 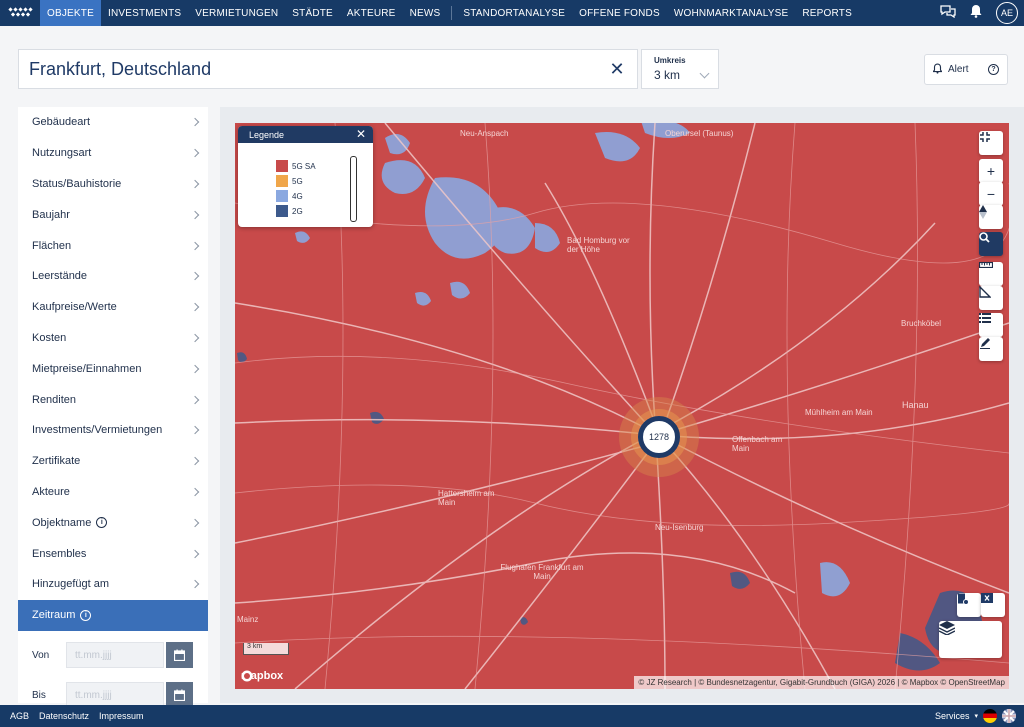 What do you see at coordinates (827, 13) in the screenshot?
I see `nav-reports: REPORTS` at bounding box center [827, 13].